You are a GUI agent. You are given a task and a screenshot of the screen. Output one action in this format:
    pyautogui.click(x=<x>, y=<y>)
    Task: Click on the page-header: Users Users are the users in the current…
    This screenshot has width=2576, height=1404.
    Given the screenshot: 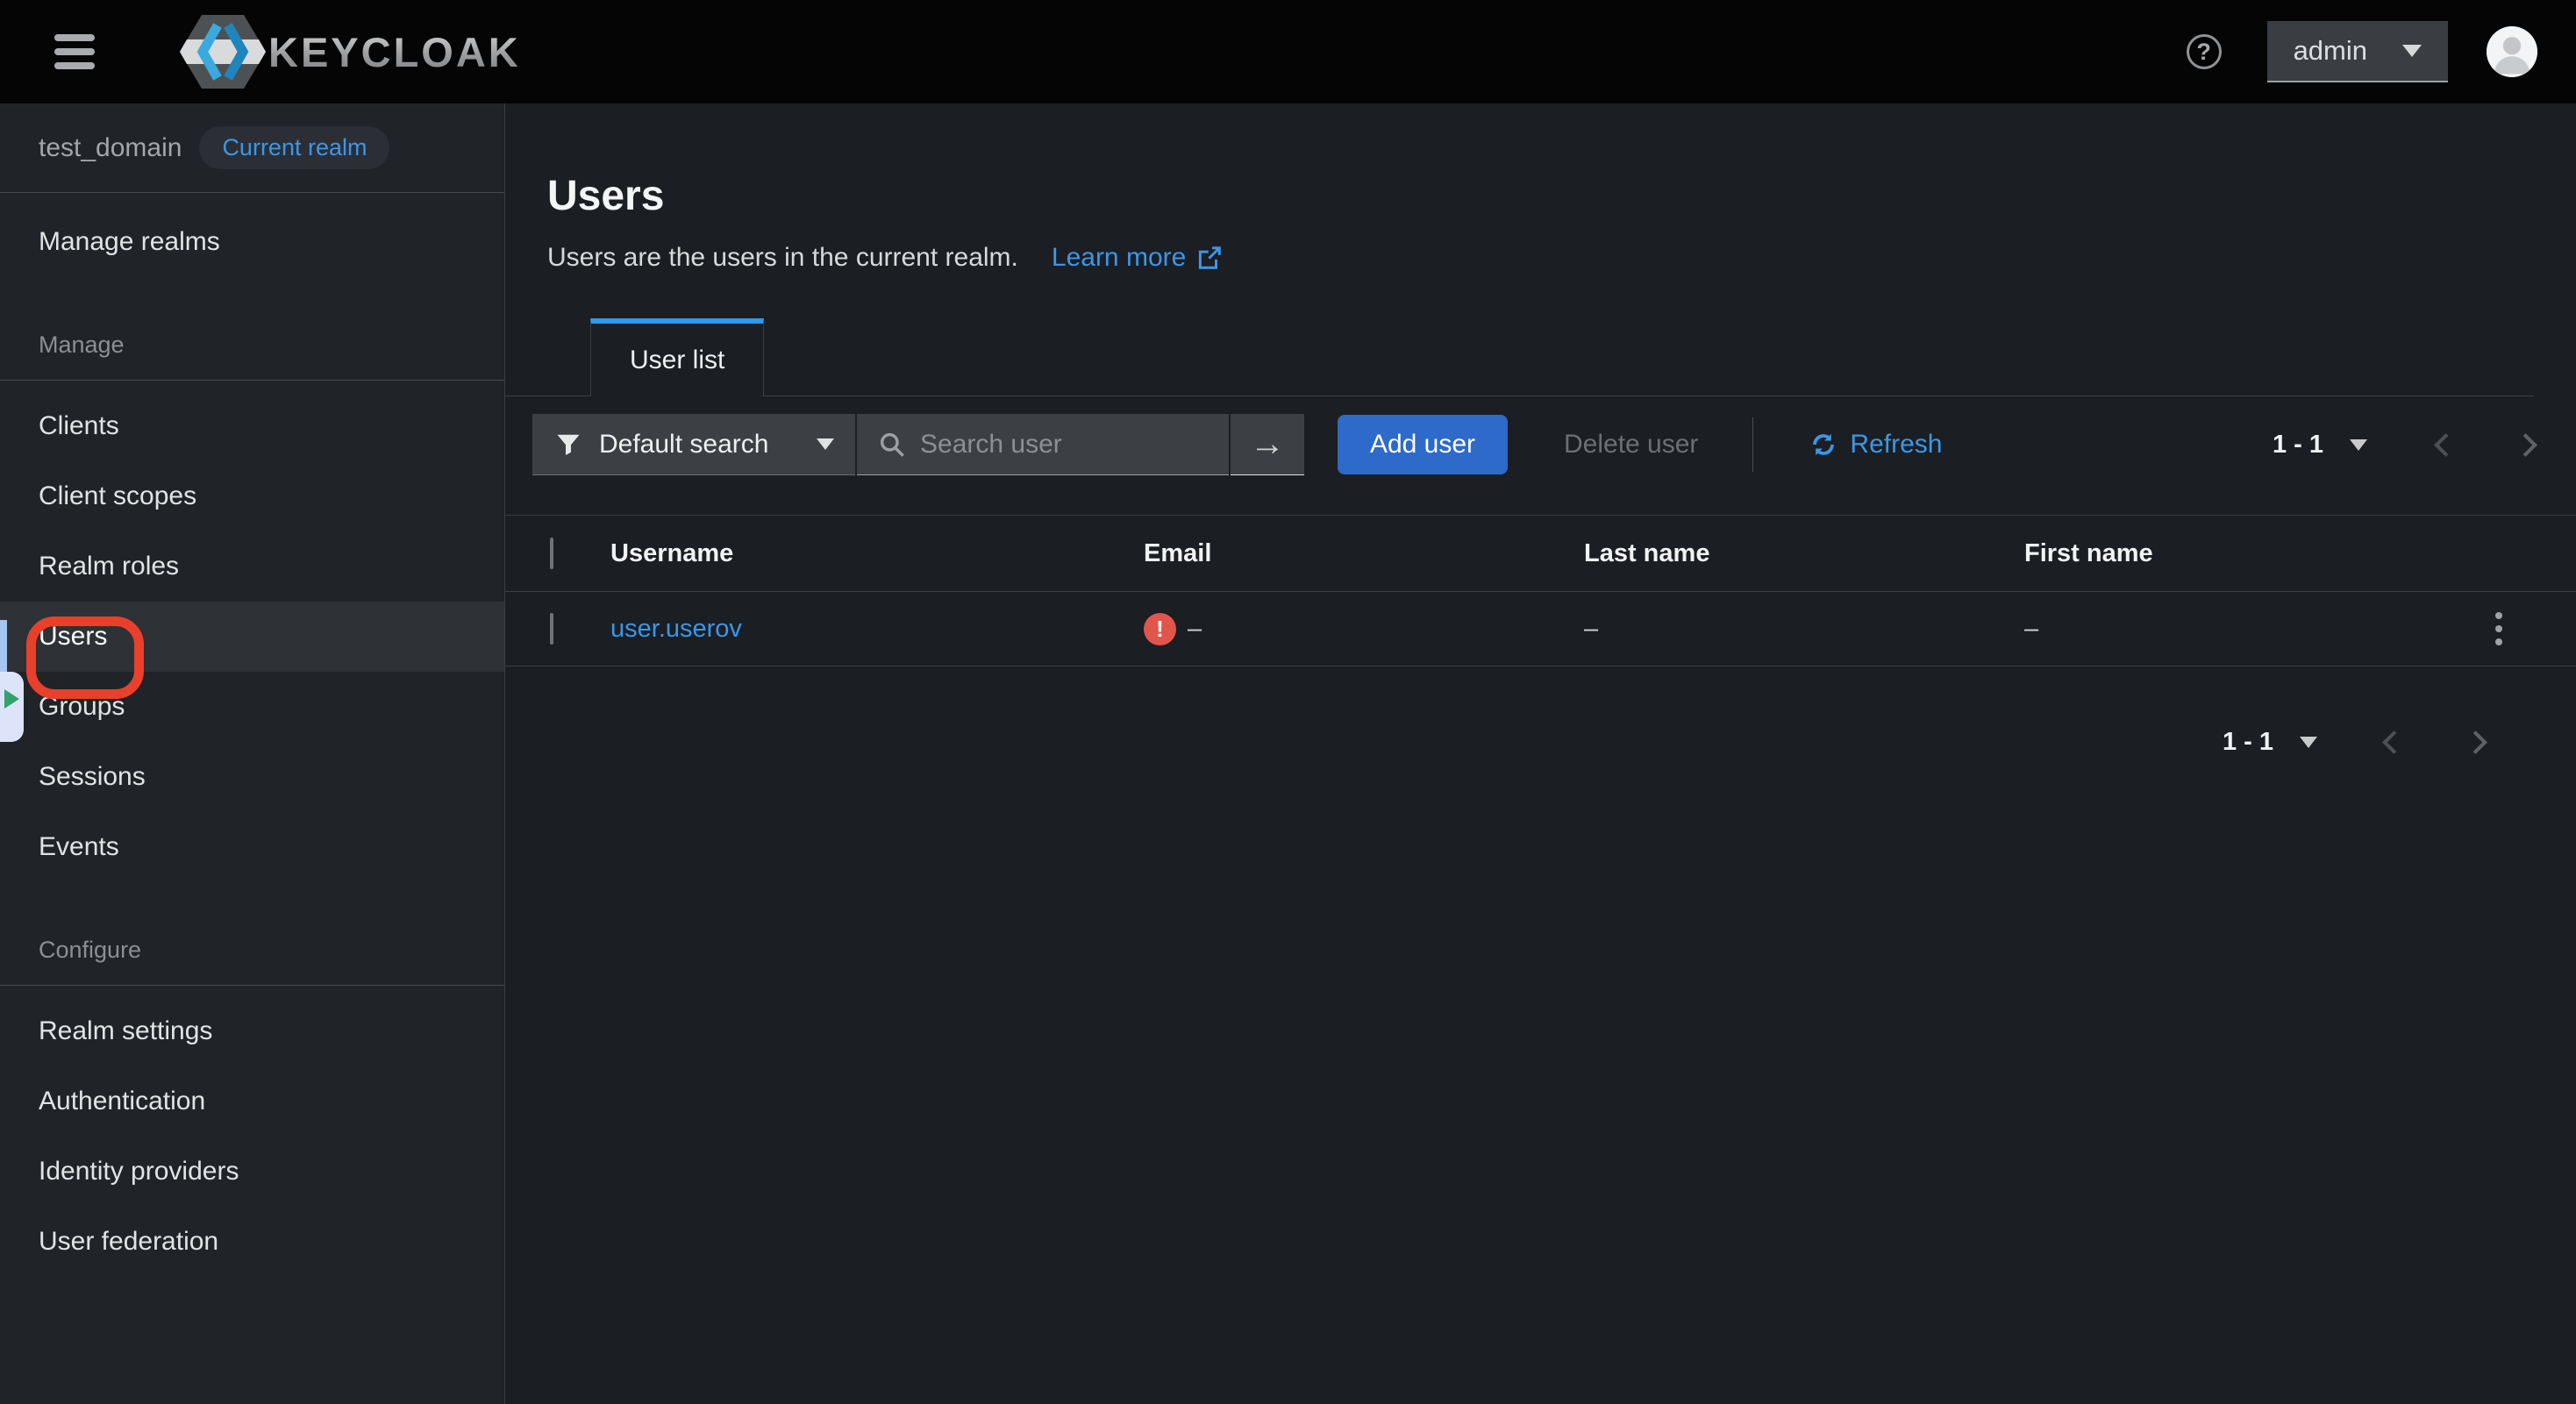 What is the action you would take?
    pyautogui.click(x=1541, y=188)
    